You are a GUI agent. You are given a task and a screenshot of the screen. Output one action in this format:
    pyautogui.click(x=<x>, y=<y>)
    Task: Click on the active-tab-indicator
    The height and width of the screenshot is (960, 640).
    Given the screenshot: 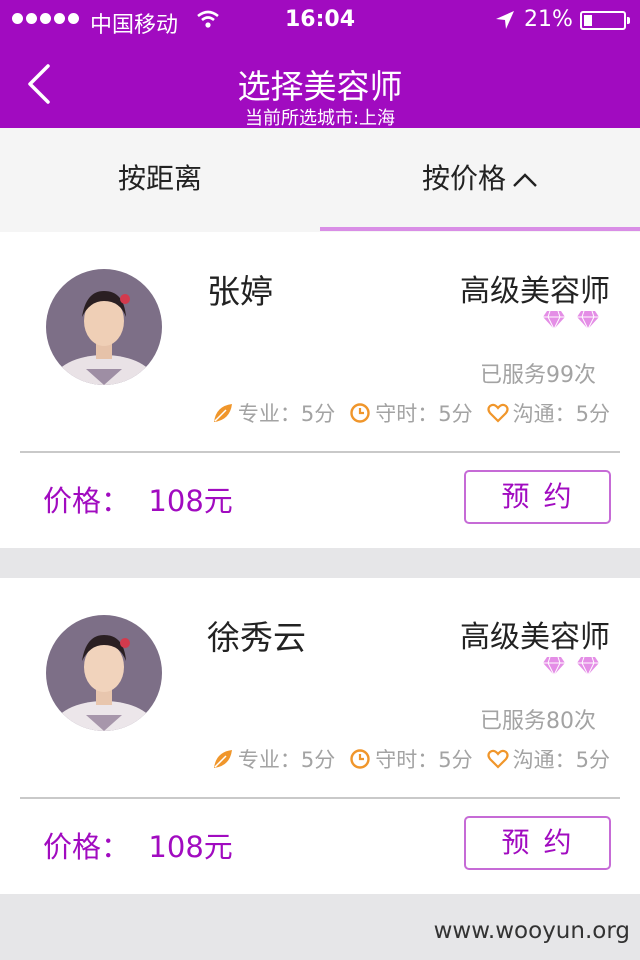 What is the action you would take?
    pyautogui.click(x=480, y=229)
    